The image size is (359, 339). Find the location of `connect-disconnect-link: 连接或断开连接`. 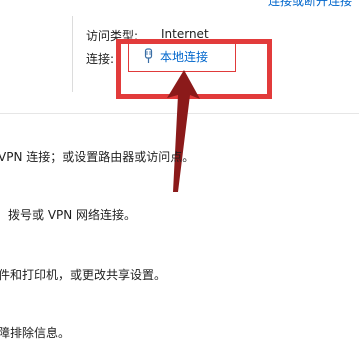

connect-disconnect-link: 连接或断开连接 is located at coordinates (313, 4).